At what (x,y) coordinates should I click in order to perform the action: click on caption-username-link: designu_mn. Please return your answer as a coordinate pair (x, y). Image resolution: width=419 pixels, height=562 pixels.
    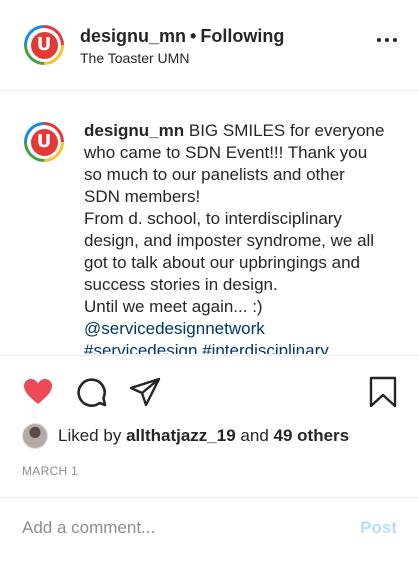
    Looking at the image, I should click on (134, 130).